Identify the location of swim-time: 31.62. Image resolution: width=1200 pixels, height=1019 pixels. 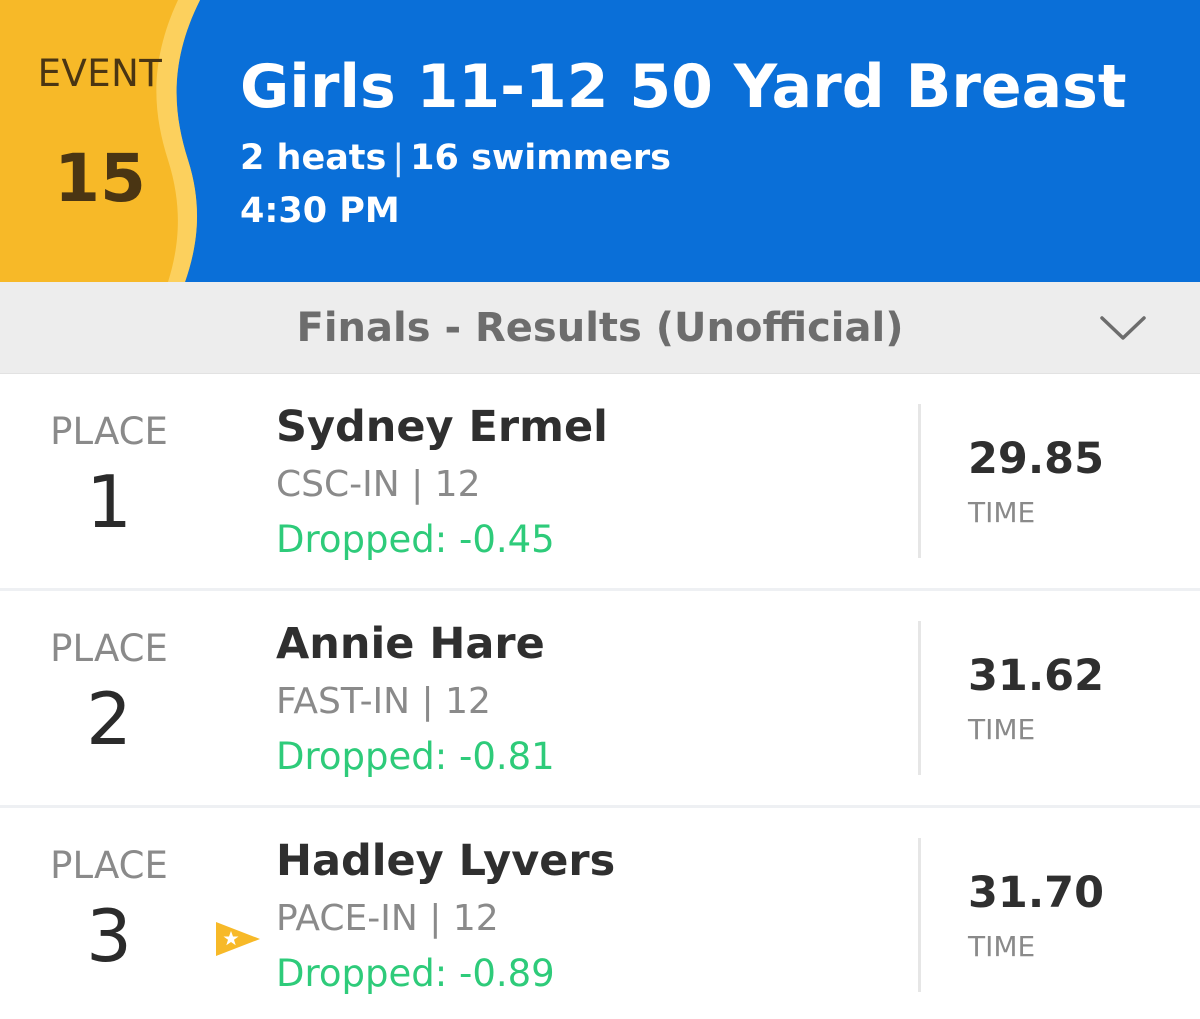
(1036, 676).